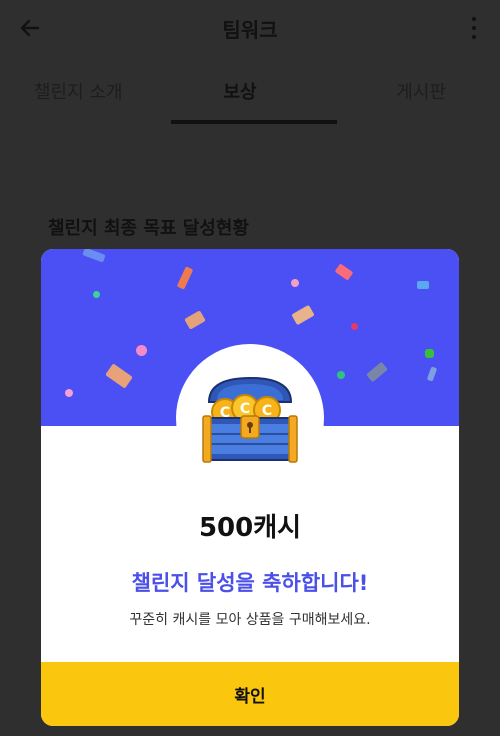 The width and height of the screenshot is (500, 736). What do you see at coordinates (404, 90) in the screenshot?
I see `tab-board: 게시판` at bounding box center [404, 90].